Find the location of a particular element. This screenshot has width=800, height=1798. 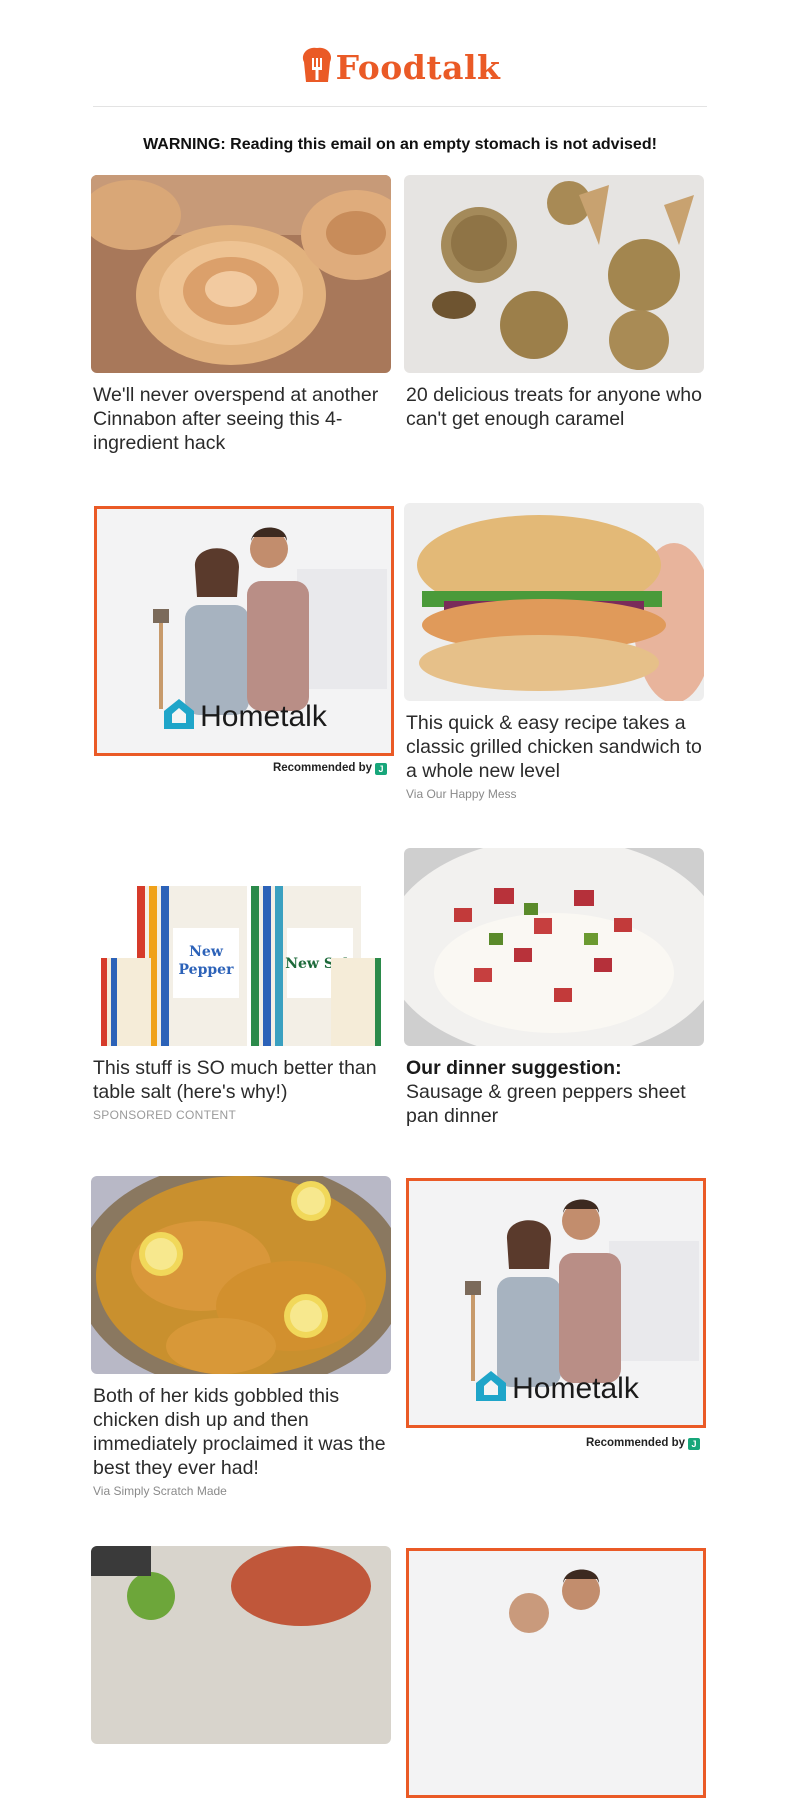

hometalk-ad-photo is located at coordinates (556, 1673).